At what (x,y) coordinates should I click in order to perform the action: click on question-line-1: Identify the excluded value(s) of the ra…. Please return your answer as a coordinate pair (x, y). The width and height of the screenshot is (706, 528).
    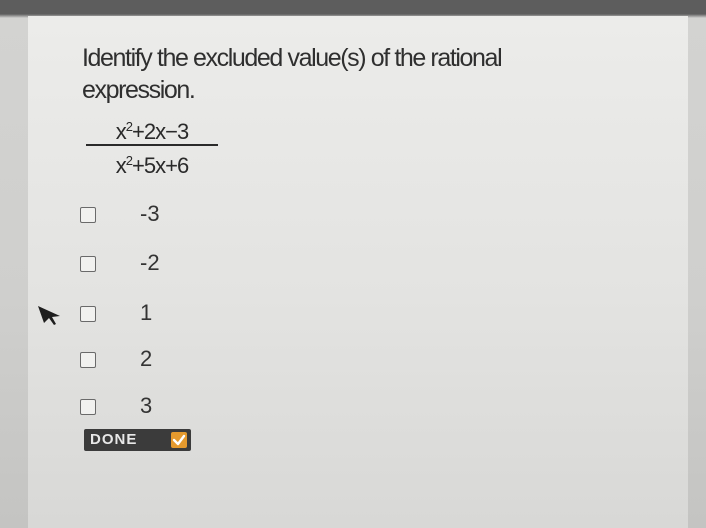
    Looking at the image, I should click on (292, 58).